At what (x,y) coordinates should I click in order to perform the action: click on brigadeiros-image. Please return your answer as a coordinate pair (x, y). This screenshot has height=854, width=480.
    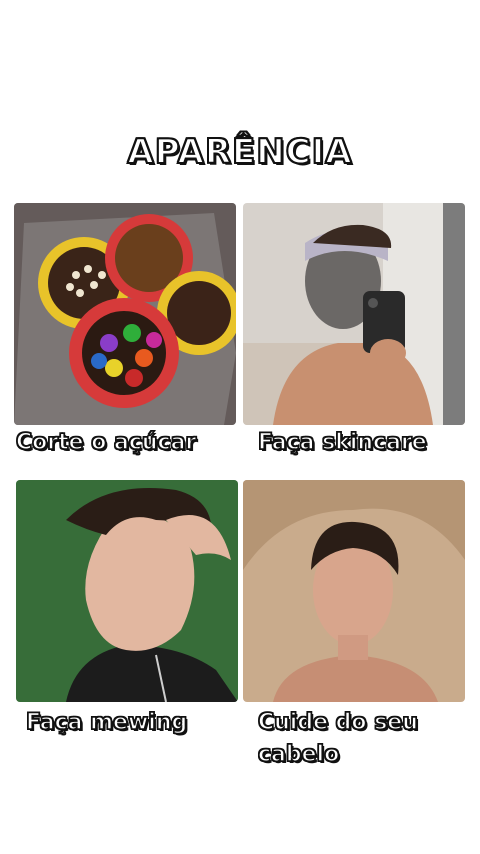
    Looking at the image, I should click on (125, 314).